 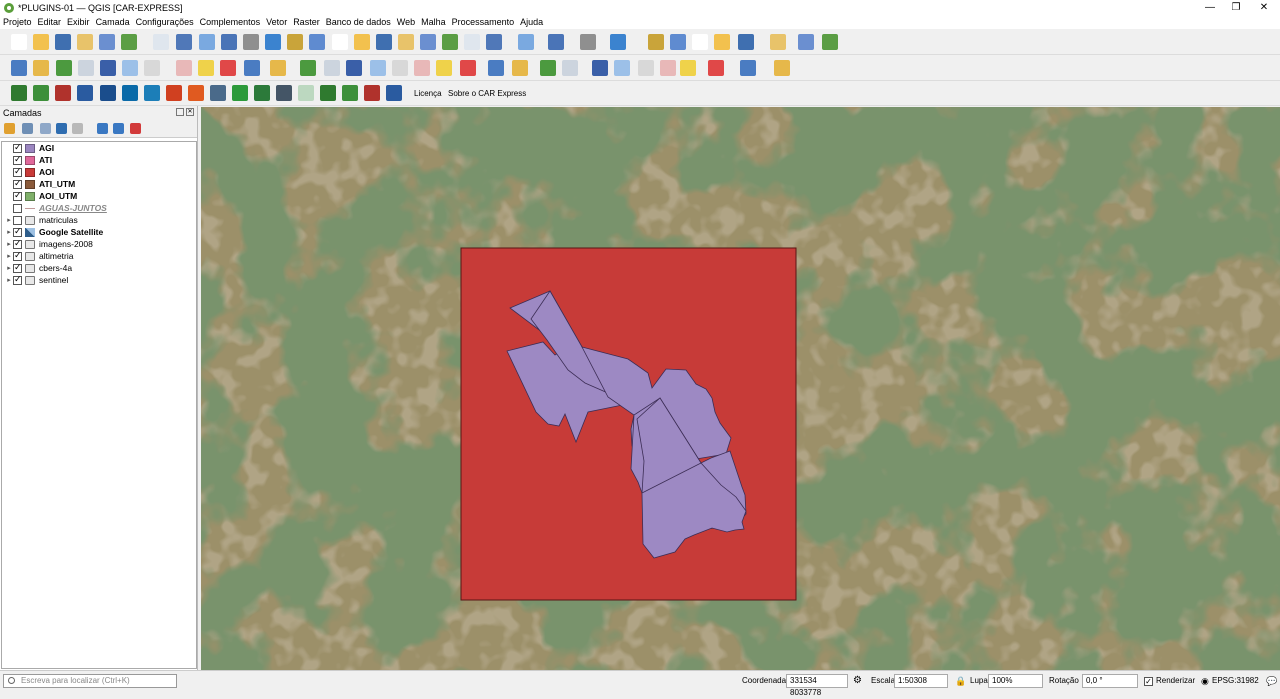 What do you see at coordinates (135, 128) in the screenshot?
I see `remove-layer-icon` at bounding box center [135, 128].